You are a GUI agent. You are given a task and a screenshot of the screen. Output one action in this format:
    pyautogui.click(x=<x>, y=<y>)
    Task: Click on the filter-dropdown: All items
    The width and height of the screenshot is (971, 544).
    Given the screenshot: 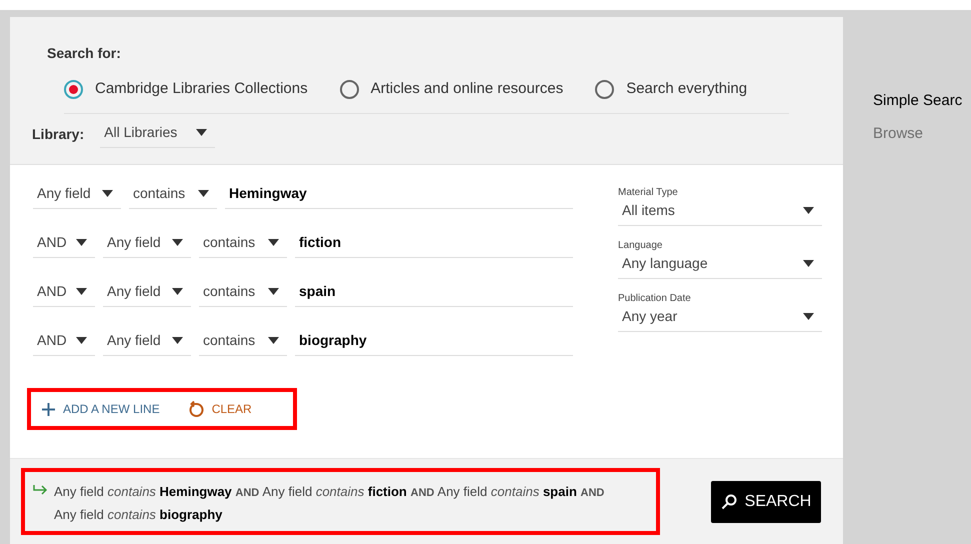 What is the action you would take?
    pyautogui.click(x=720, y=213)
    